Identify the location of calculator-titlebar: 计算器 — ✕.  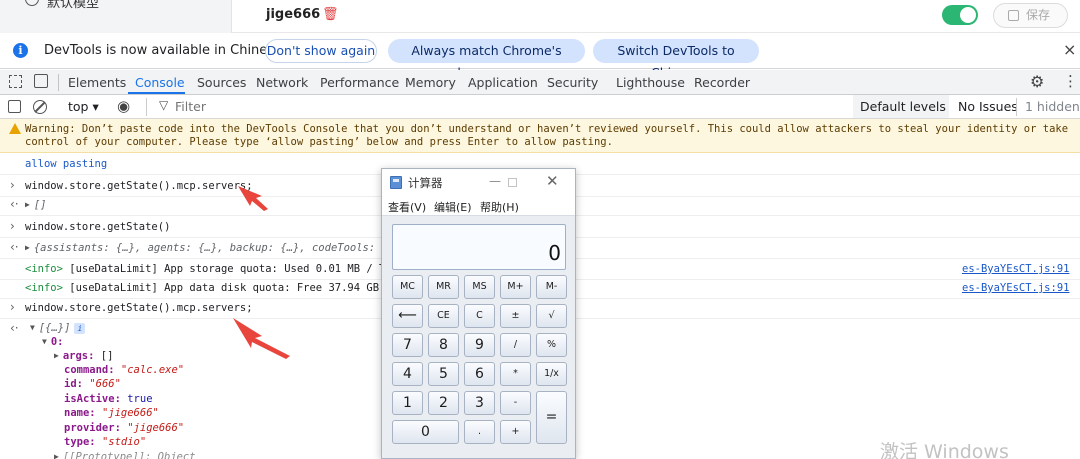
(478, 182).